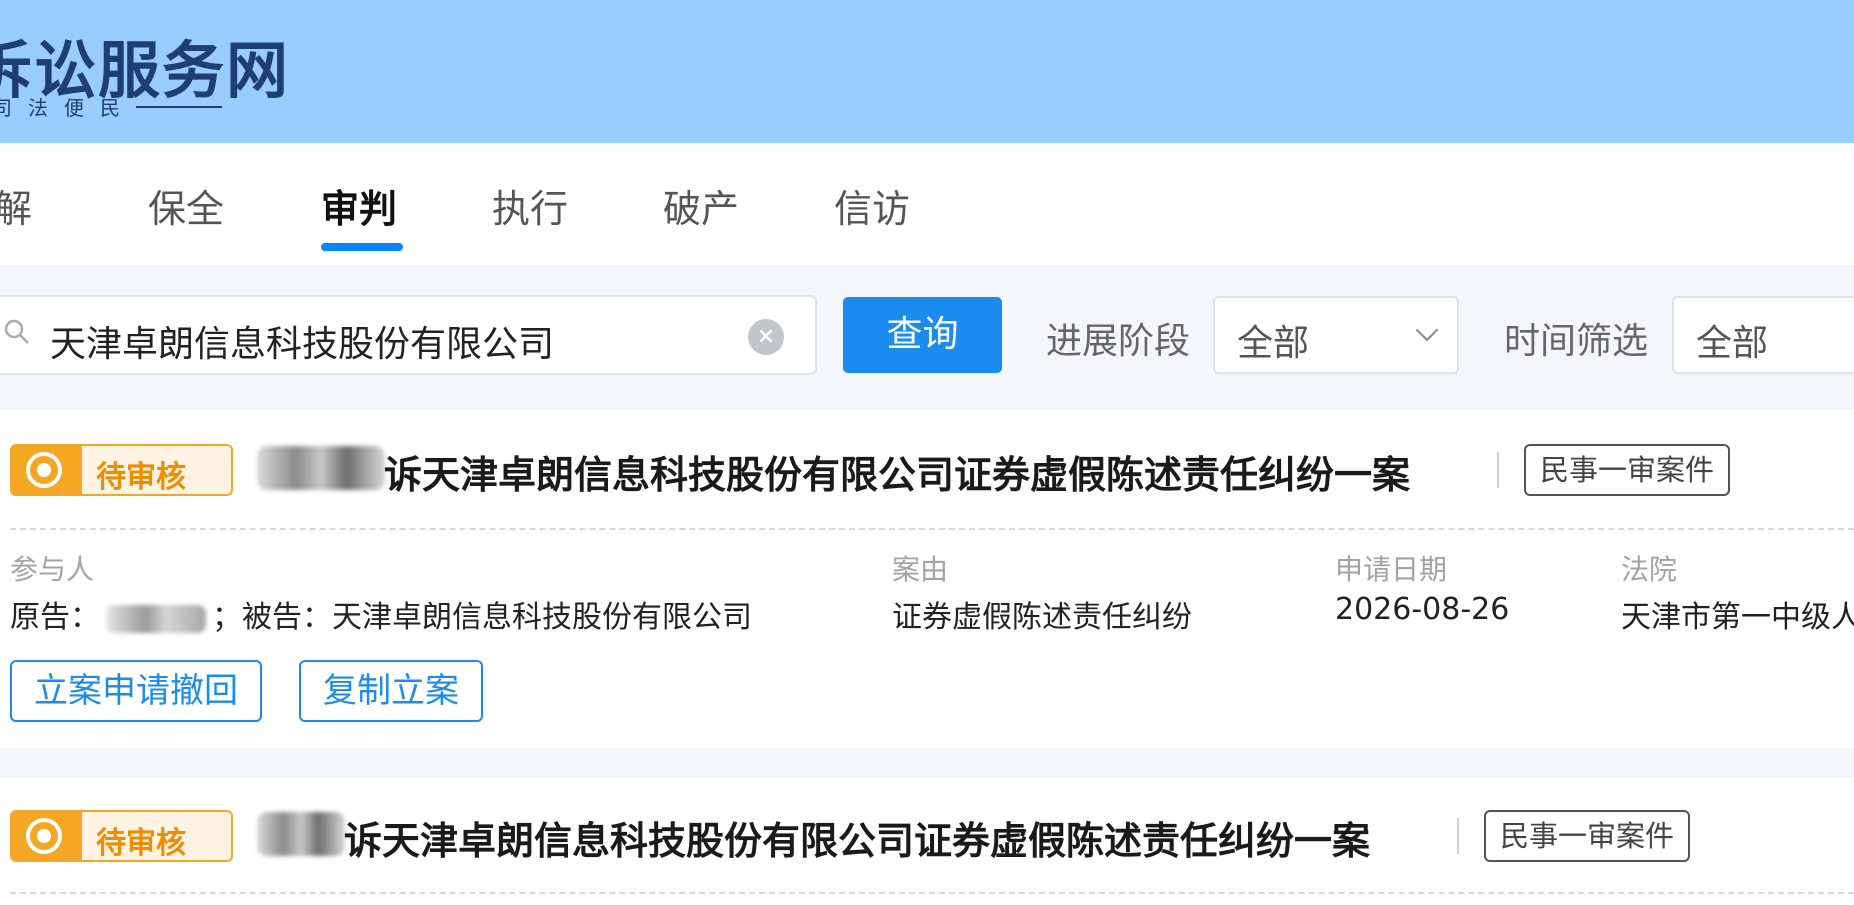 The image size is (1854, 905). I want to click on participants-value: 原告： ；被告：天津卓朗信息科技股份有限公司, so click(381, 614).